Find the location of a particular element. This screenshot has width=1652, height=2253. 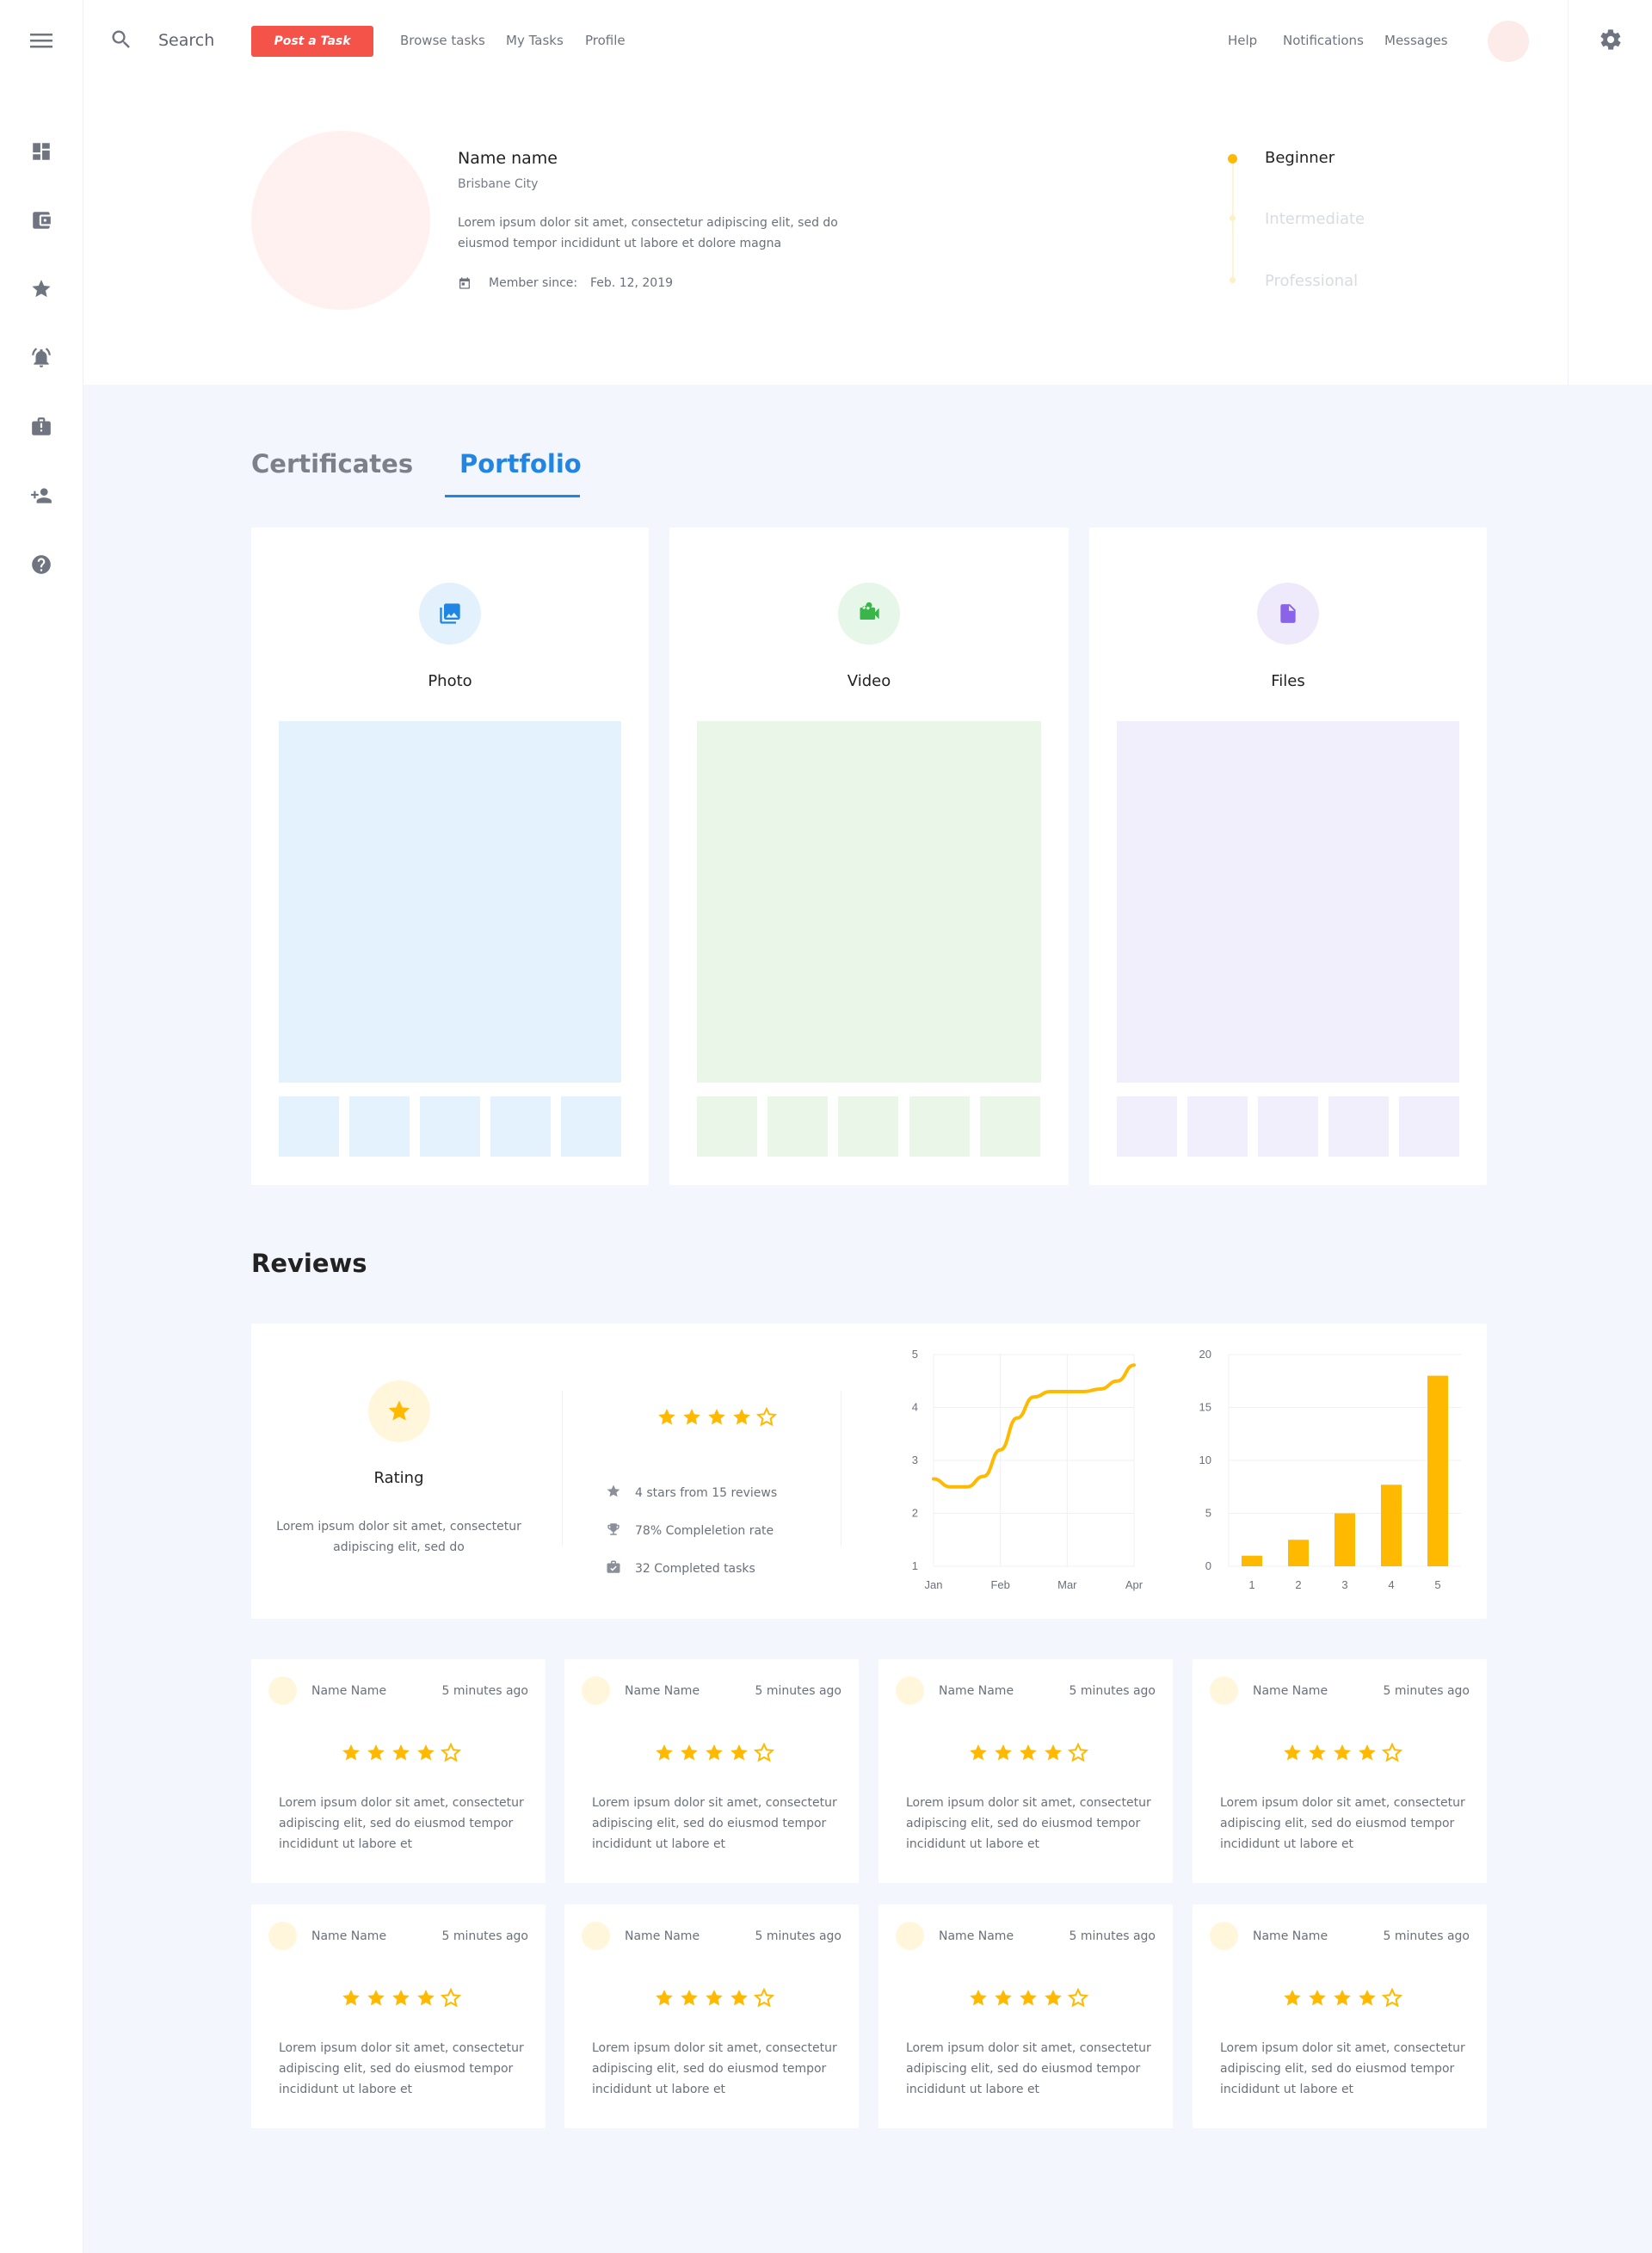

portfolio-card-video: Video is located at coordinates (869, 856).